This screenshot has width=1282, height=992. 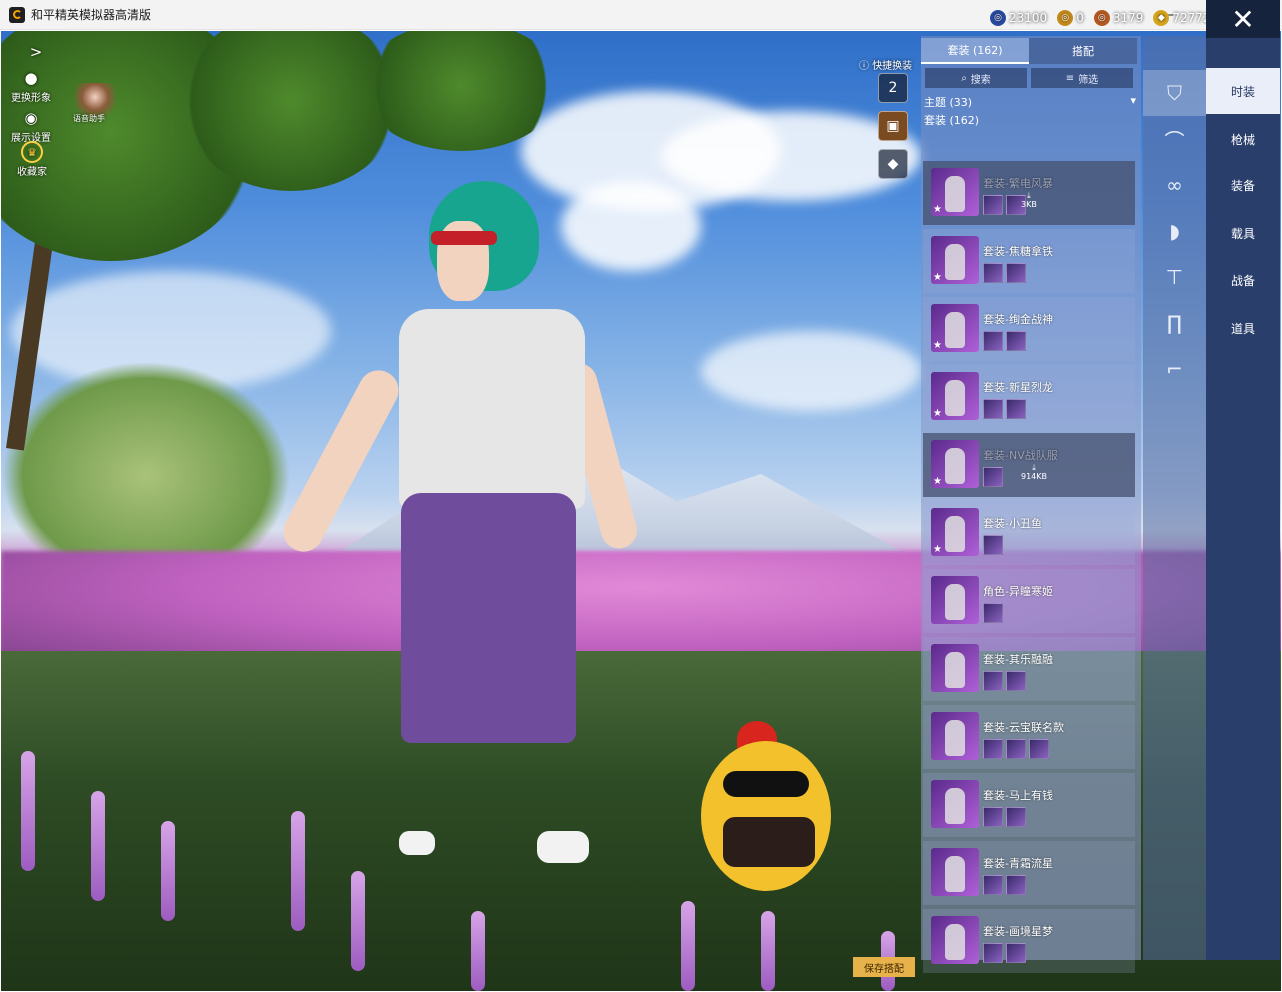 I want to click on suit-count-label: 套装 (162), so click(x=952, y=120).